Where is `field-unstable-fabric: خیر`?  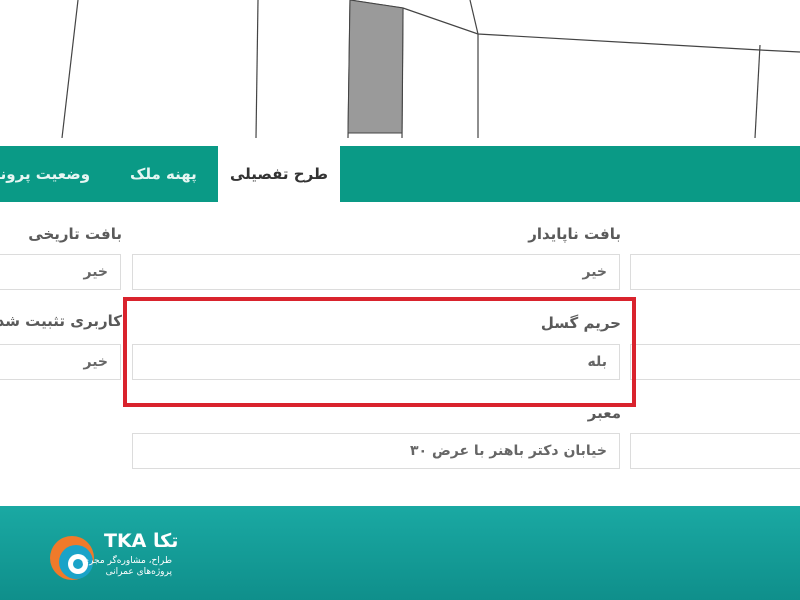 field-unstable-fabric: خیر is located at coordinates (376, 272).